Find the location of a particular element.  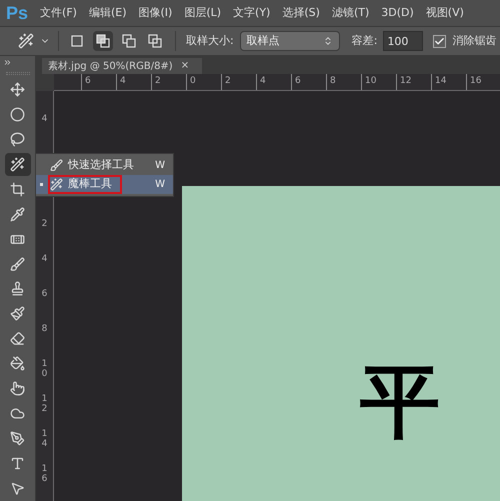

app-logo: Ps is located at coordinates (17, 13).